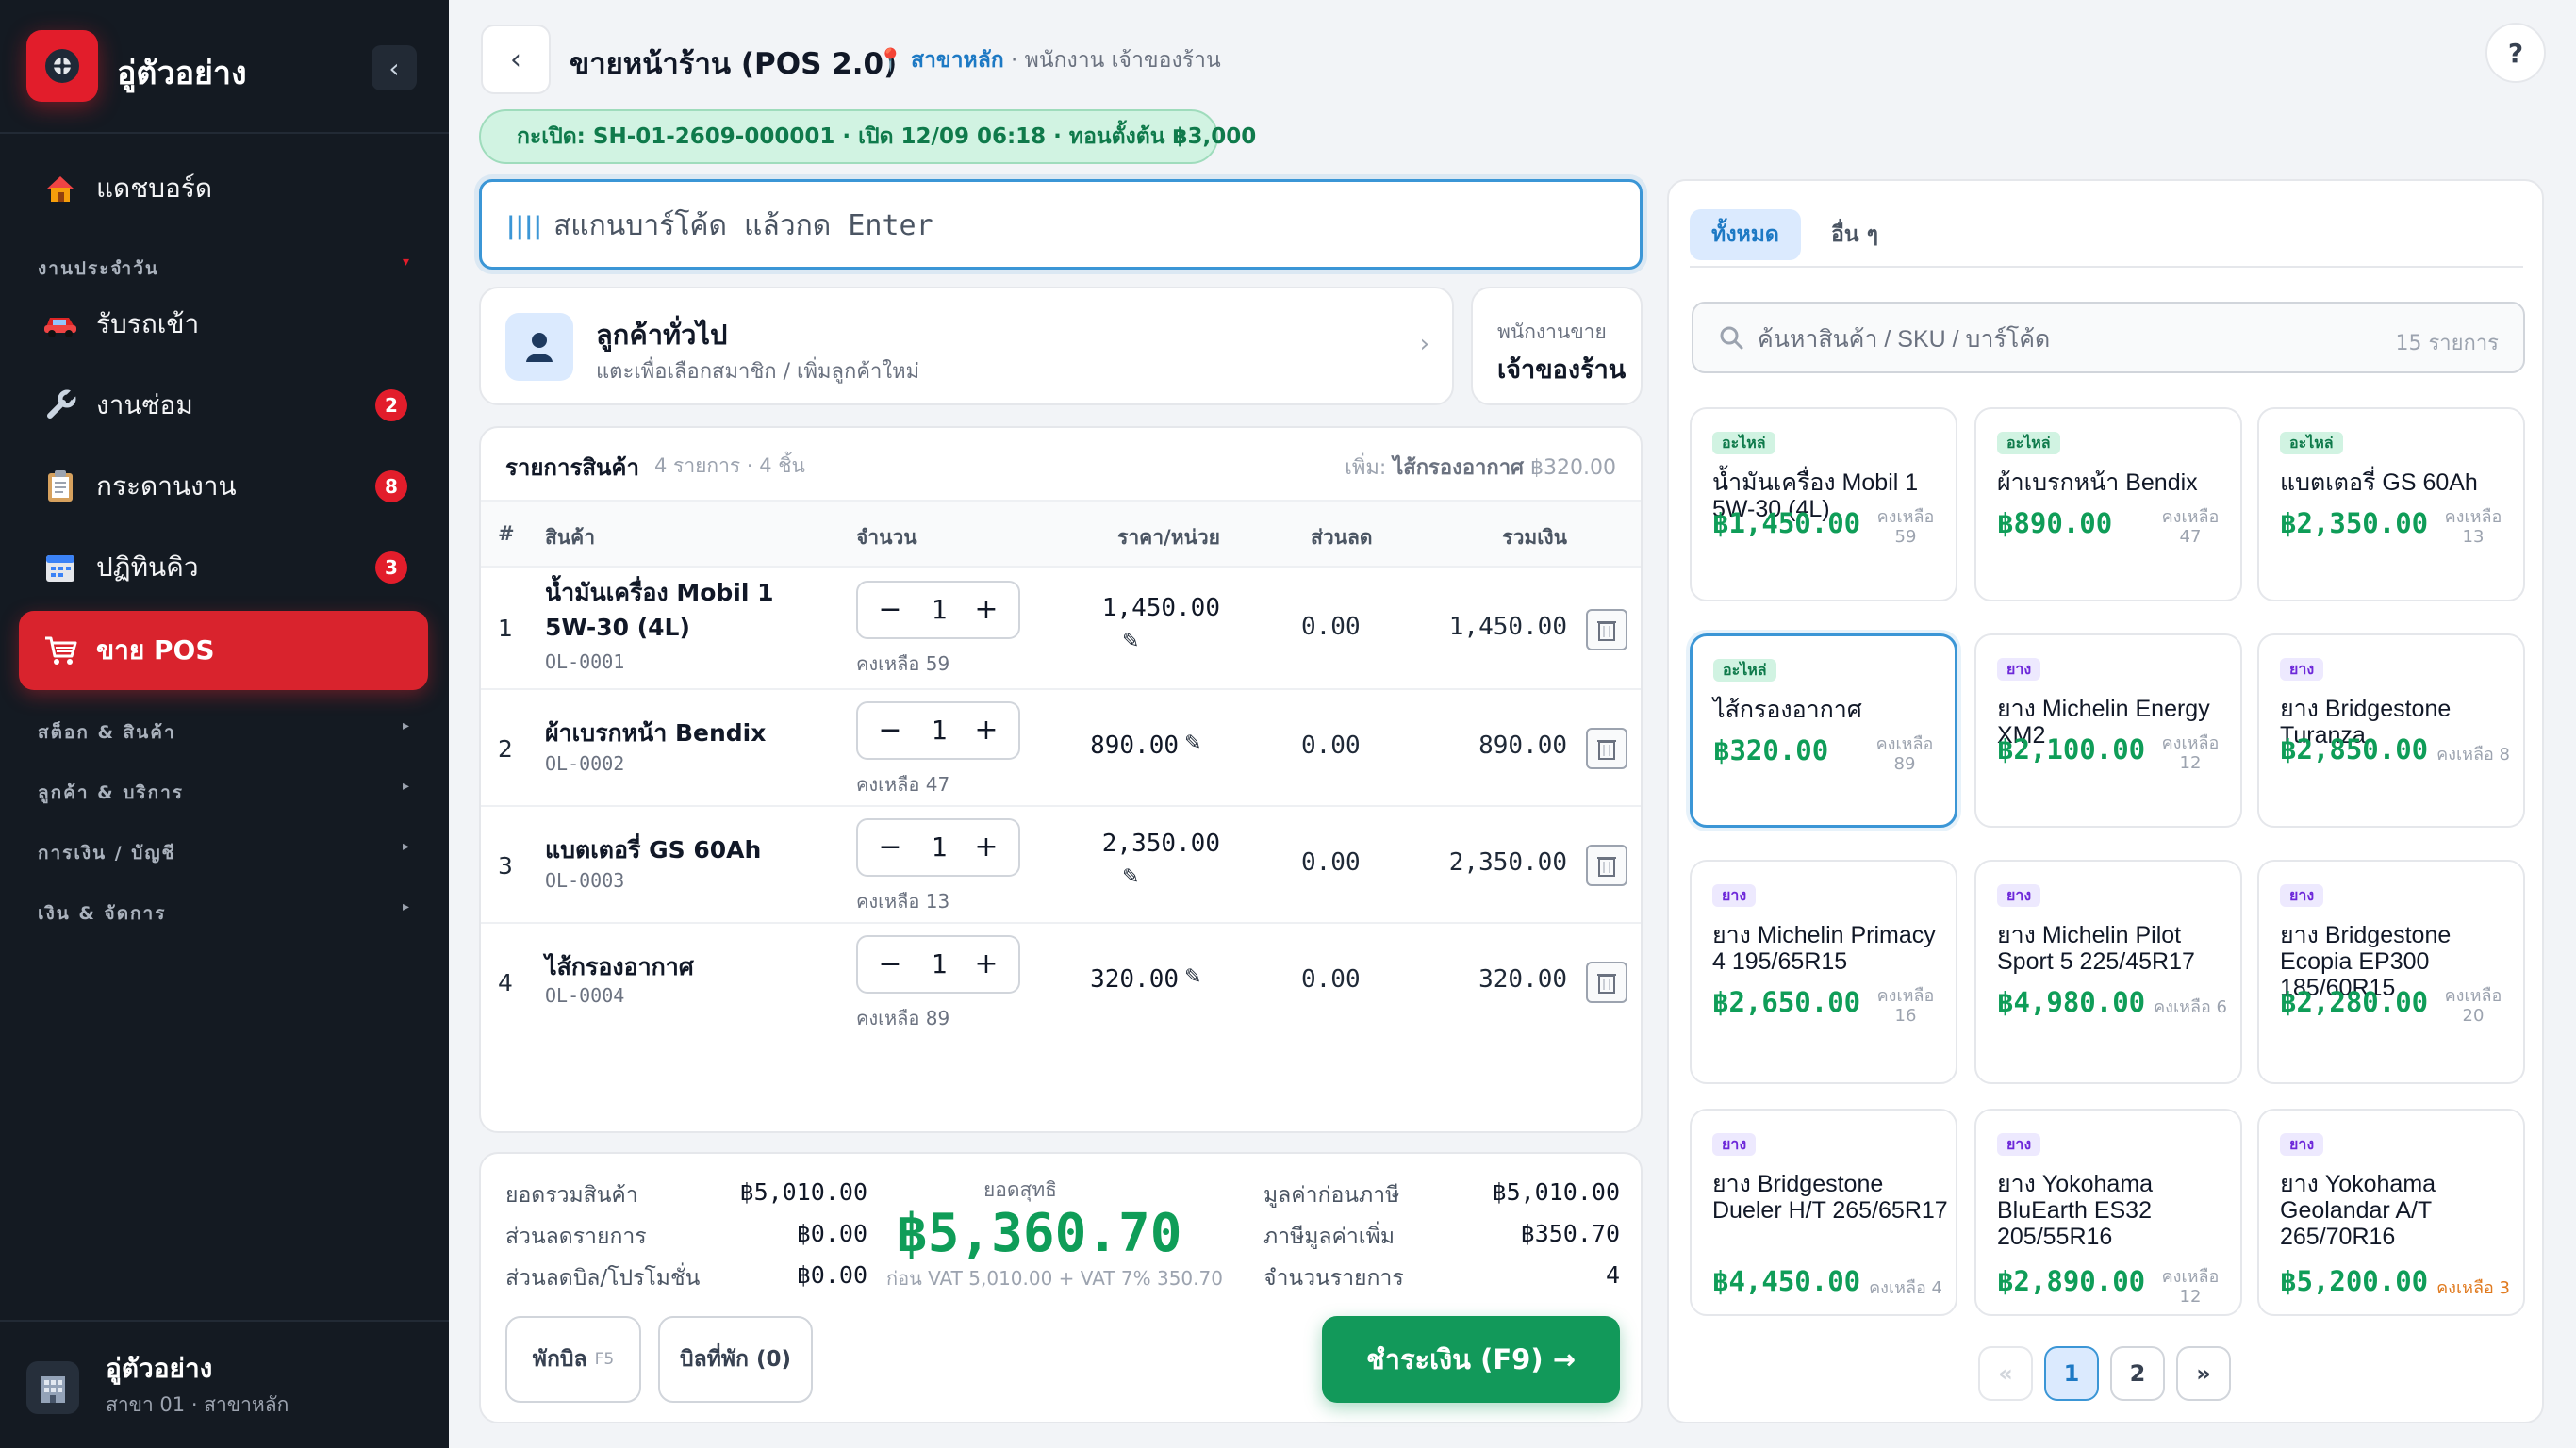 This screenshot has width=2576, height=1448. I want to click on product-card: อะไหล่ ไส้กรองอากาศ ฿320.00 คงเหลือ 89, so click(1823, 731).